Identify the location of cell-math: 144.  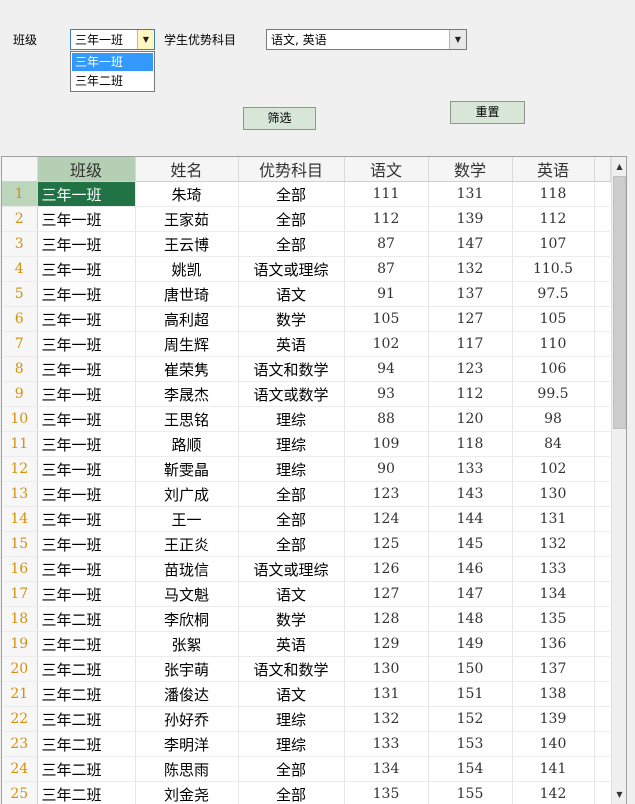
(470, 519).